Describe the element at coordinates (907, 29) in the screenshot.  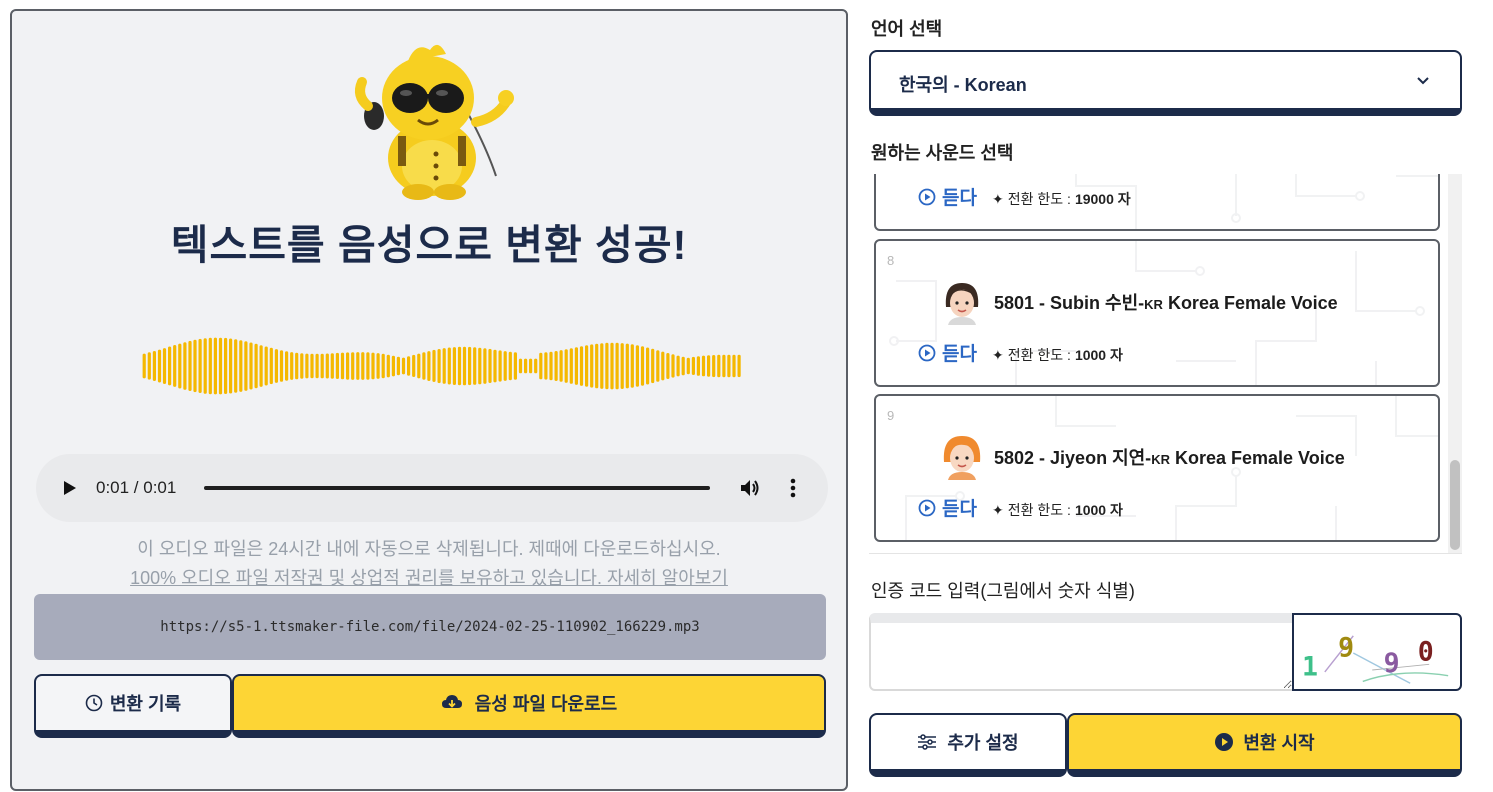
I see `language-label: 언어 선택` at that location.